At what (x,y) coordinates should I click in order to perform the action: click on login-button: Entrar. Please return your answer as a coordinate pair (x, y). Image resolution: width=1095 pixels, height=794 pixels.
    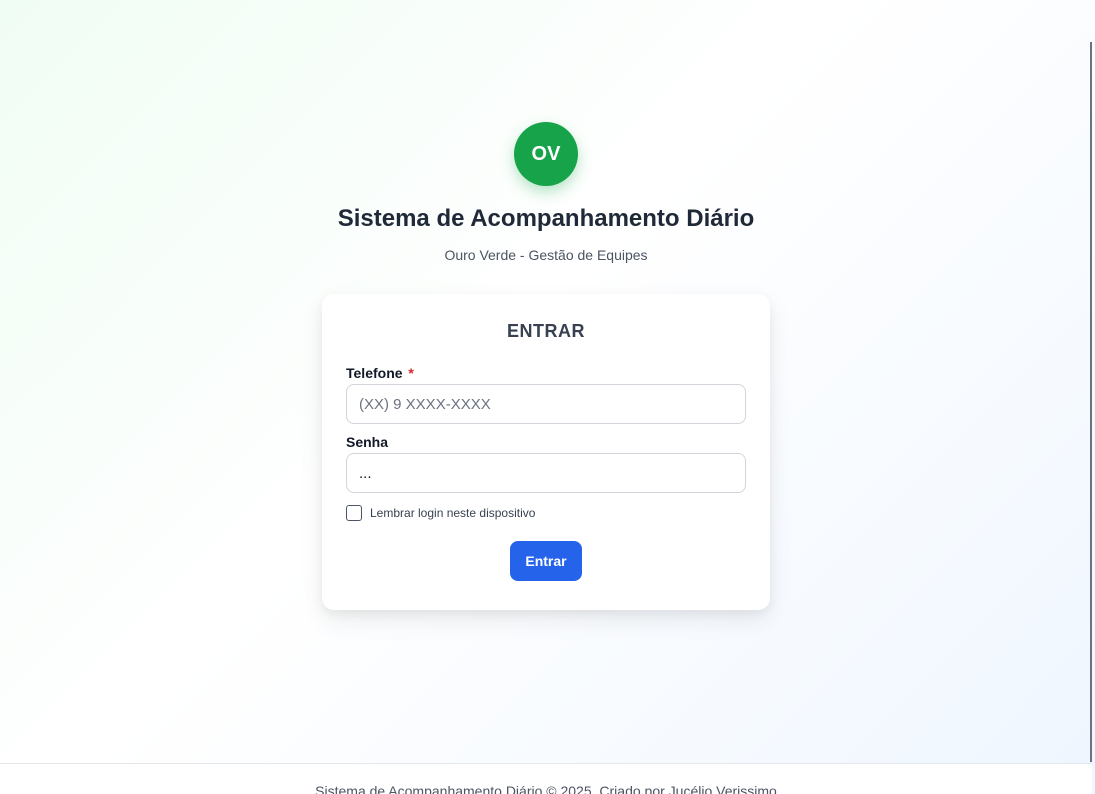
    Looking at the image, I should click on (546, 561).